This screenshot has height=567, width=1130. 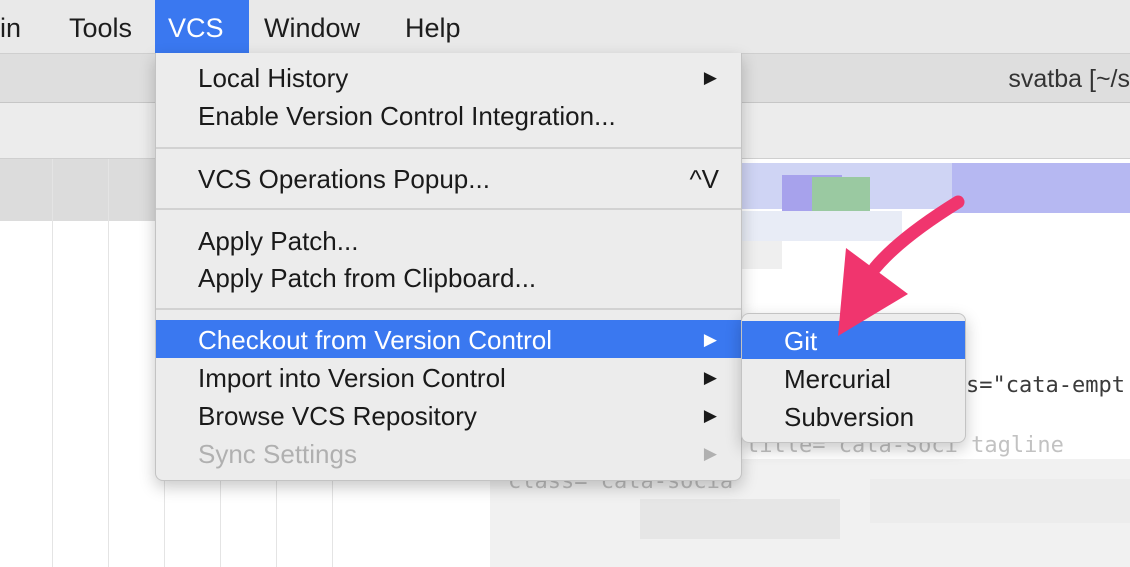 What do you see at coordinates (853, 340) in the screenshot?
I see `submenu-item-git: Git` at bounding box center [853, 340].